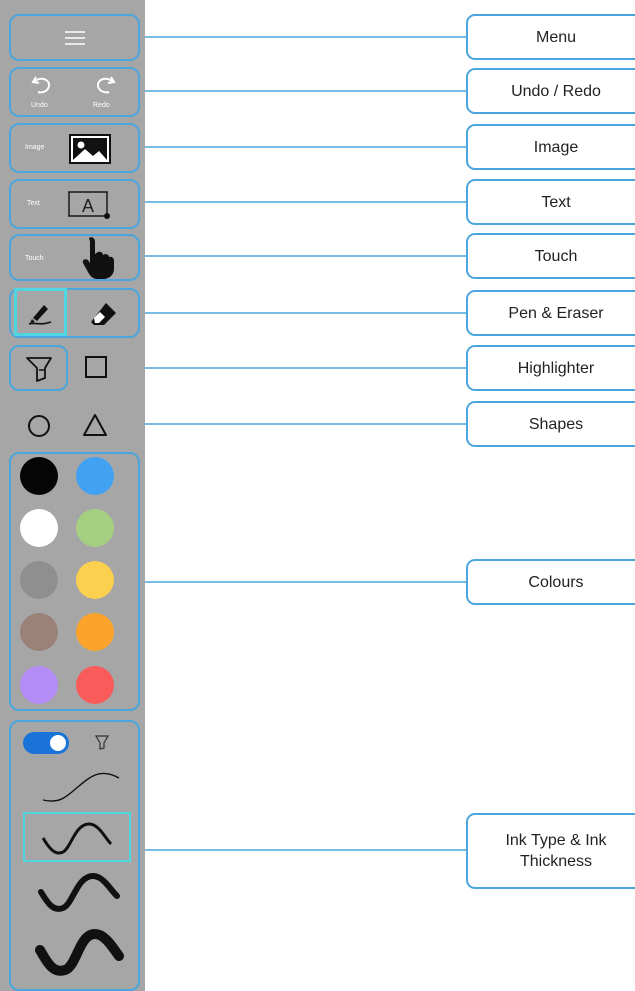 The width and height of the screenshot is (635, 991). I want to click on circle-icon, so click(39, 426).